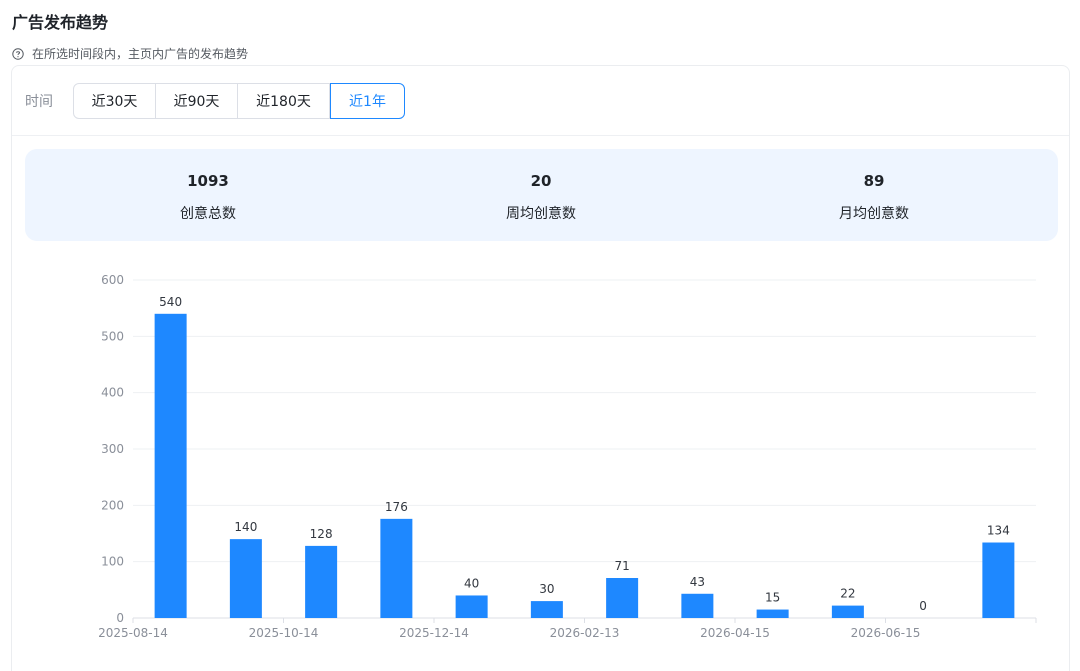  Describe the element at coordinates (284, 633) in the screenshot. I see `x-tick-label: 2025-10-14` at that location.